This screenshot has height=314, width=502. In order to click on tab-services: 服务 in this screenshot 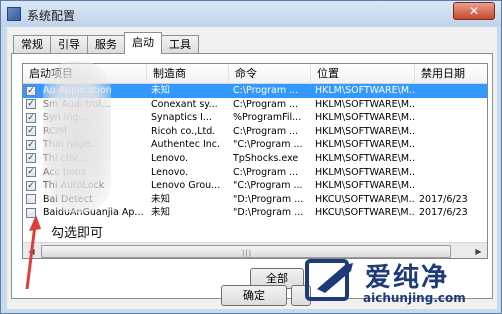, I will do `click(106, 44)`.